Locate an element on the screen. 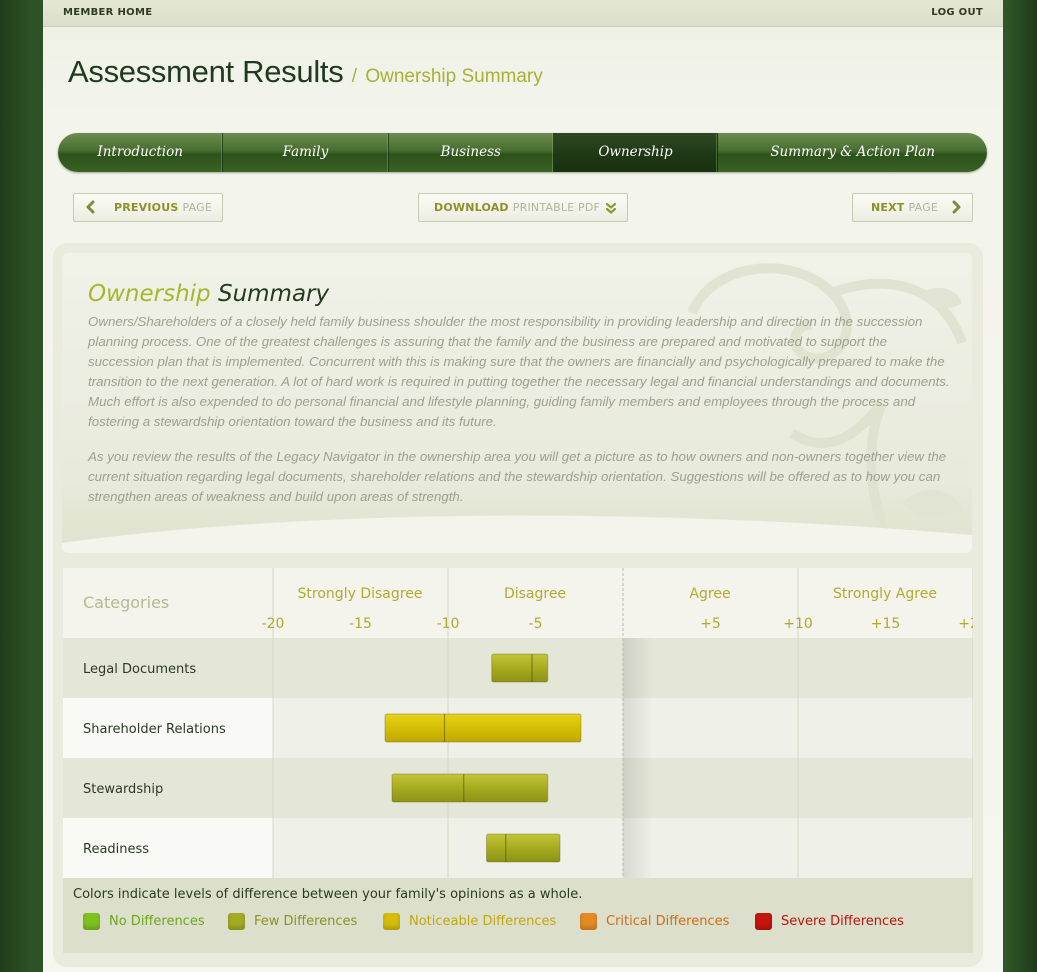 The height and width of the screenshot is (972, 1037). tick-label: +15 is located at coordinates (886, 624).